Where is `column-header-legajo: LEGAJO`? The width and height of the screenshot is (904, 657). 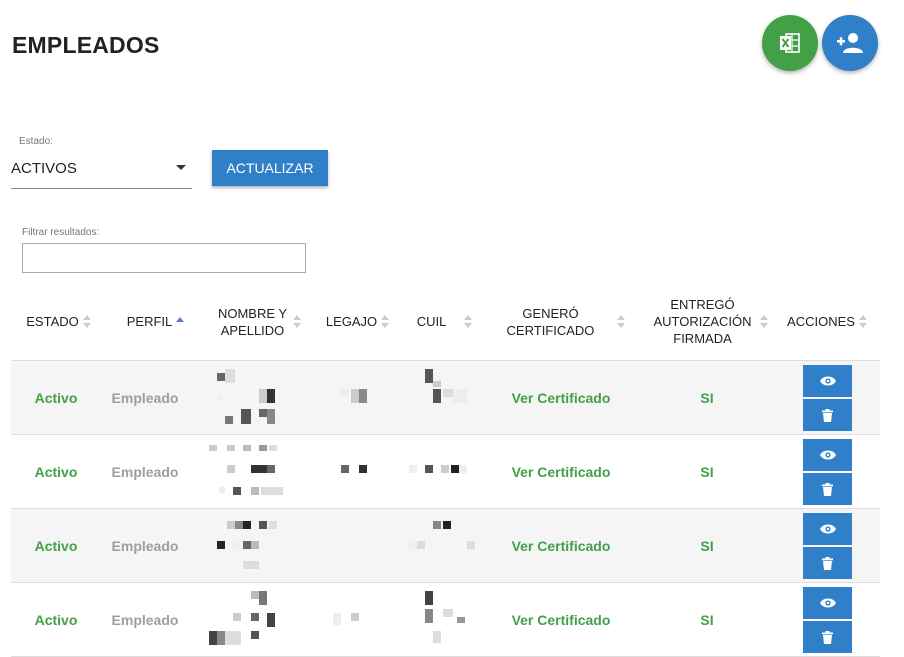 column-header-legajo: LEGAJO is located at coordinates (358, 321).